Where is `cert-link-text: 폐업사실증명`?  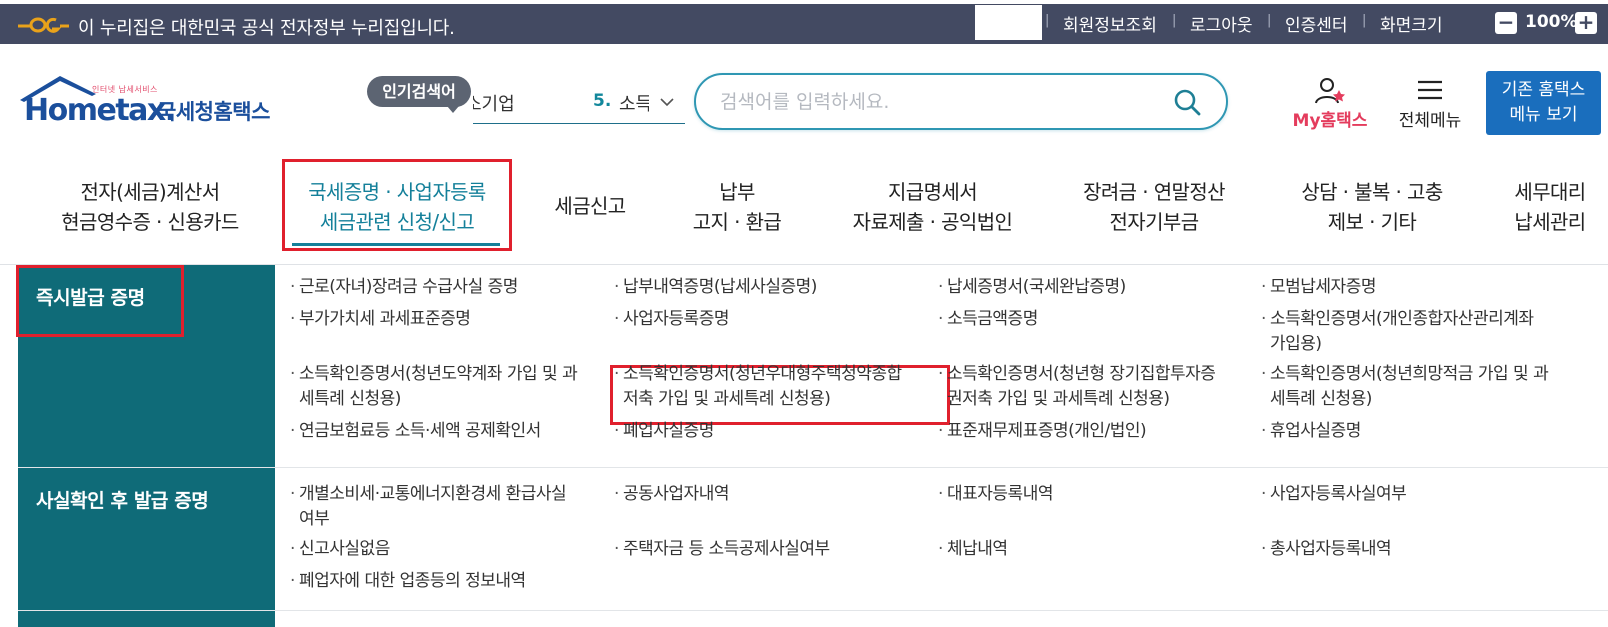
cert-link-text: 폐업사실증명 is located at coordinates (668, 431).